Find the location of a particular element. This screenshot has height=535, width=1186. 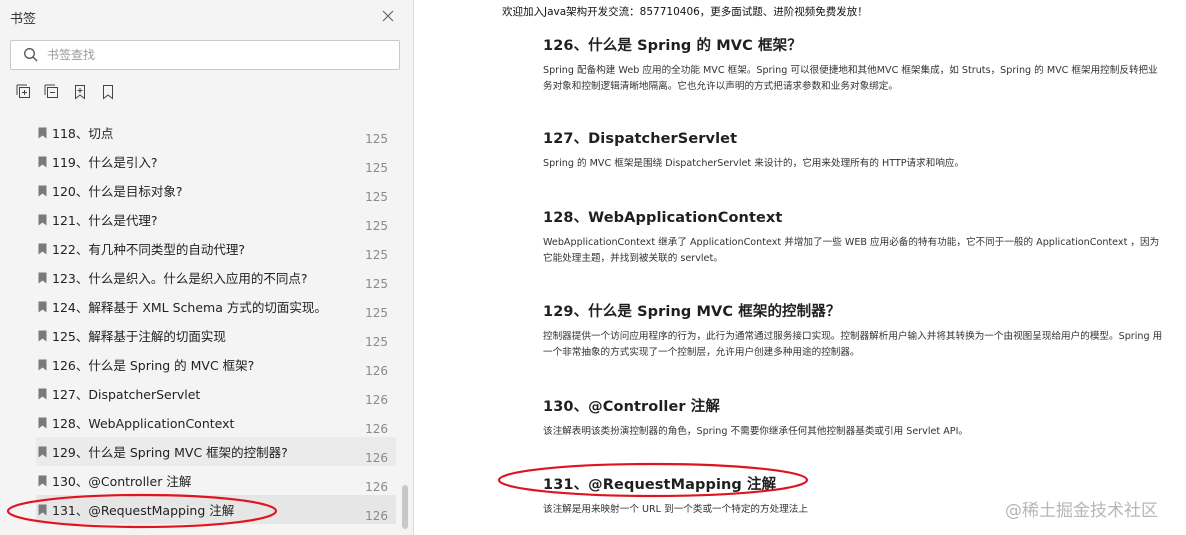

bookmark-label: 118、切点 is located at coordinates (83, 133).